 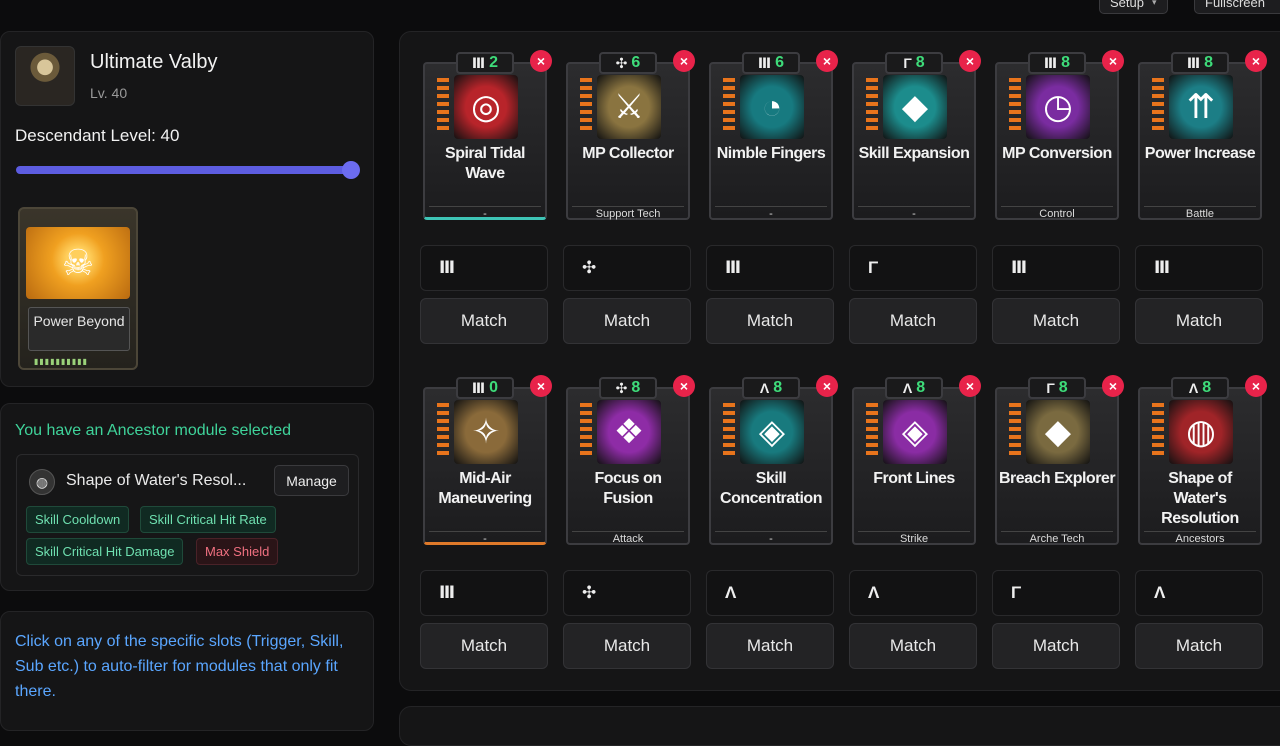 What do you see at coordinates (771, 488) in the screenshot?
I see `module-name: Skill Concentration` at bounding box center [771, 488].